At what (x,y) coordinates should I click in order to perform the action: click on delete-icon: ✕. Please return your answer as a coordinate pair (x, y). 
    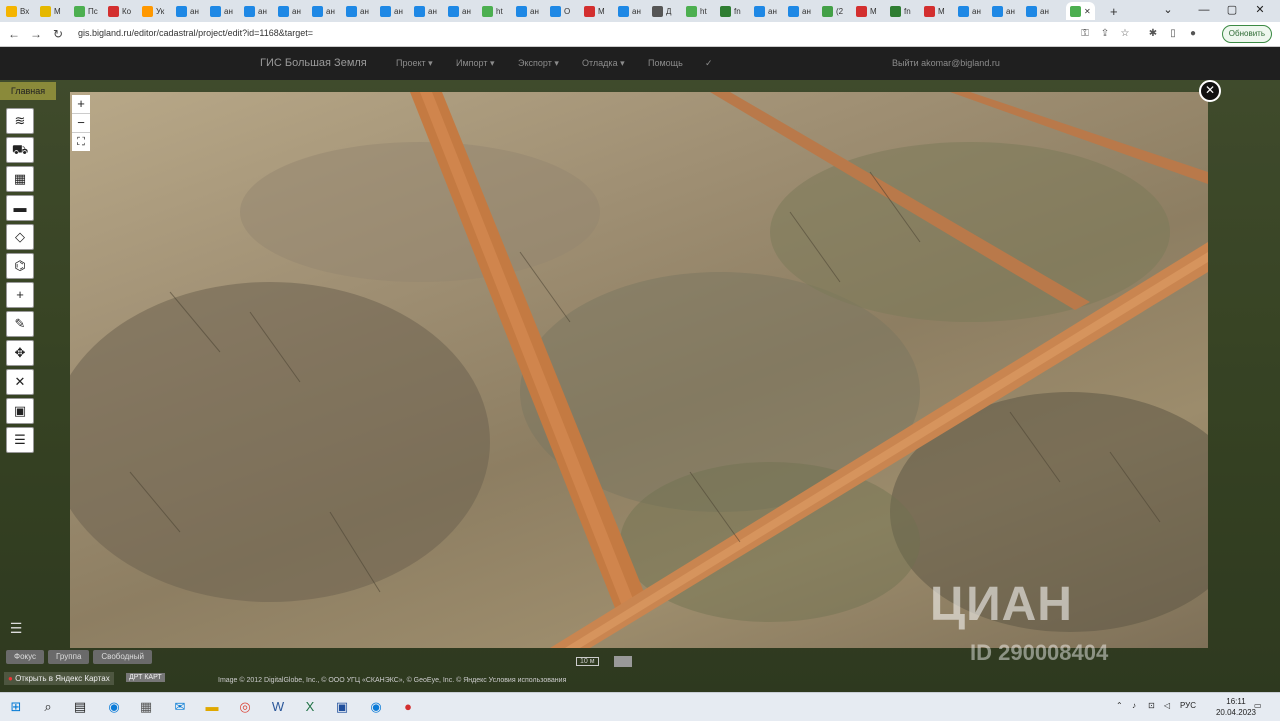
    Looking at the image, I should click on (20, 382).